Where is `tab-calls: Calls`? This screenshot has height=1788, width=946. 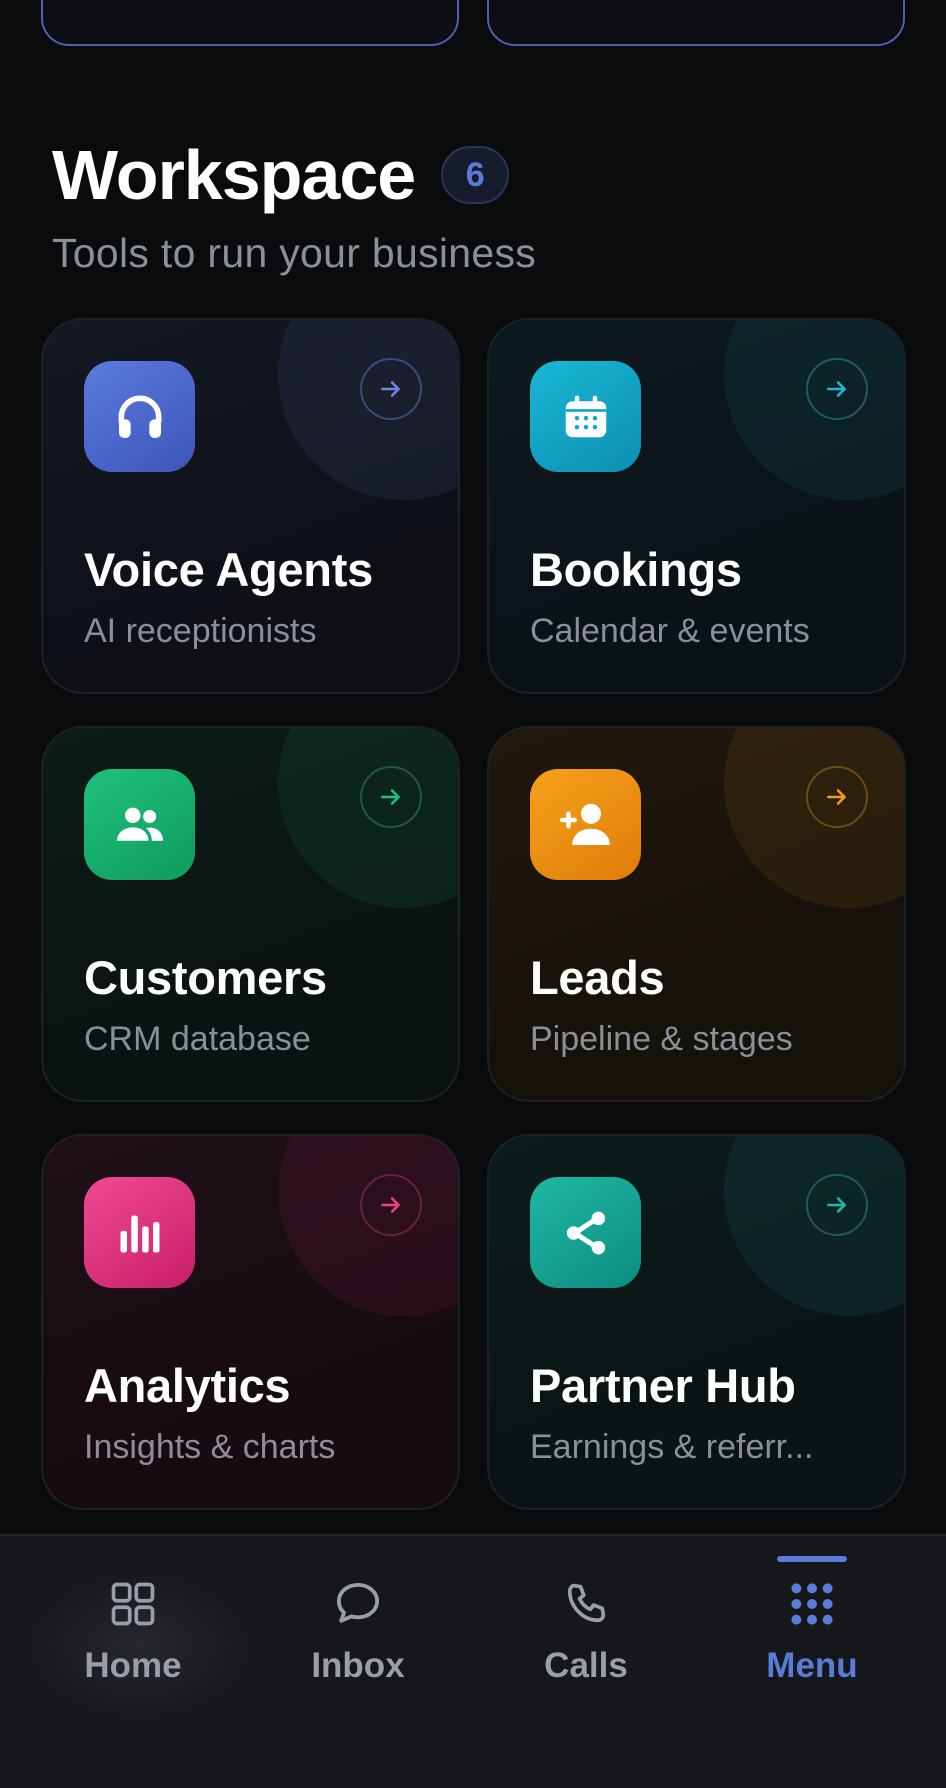 tab-calls: Calls is located at coordinates (586, 1636).